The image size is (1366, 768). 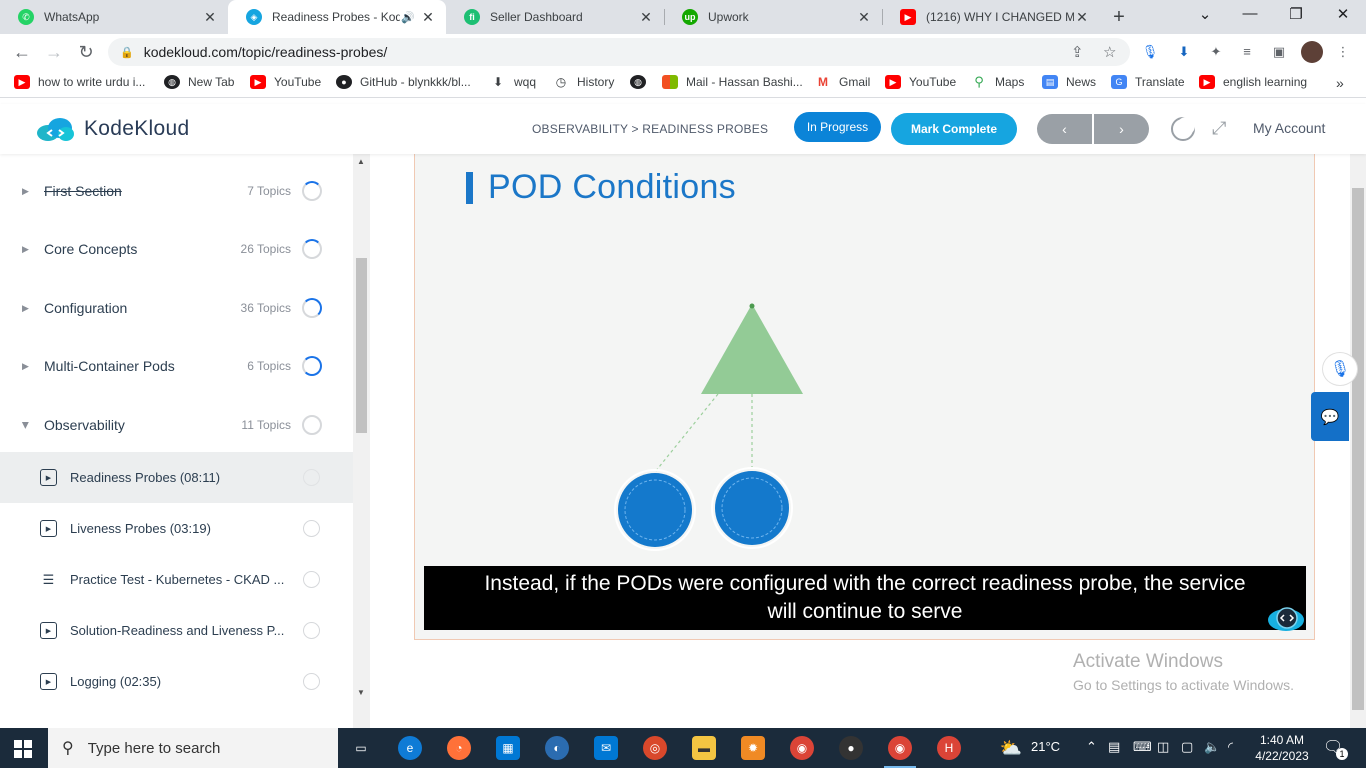 I want to click on close-window-button: ✕, so click(x=1343, y=14).